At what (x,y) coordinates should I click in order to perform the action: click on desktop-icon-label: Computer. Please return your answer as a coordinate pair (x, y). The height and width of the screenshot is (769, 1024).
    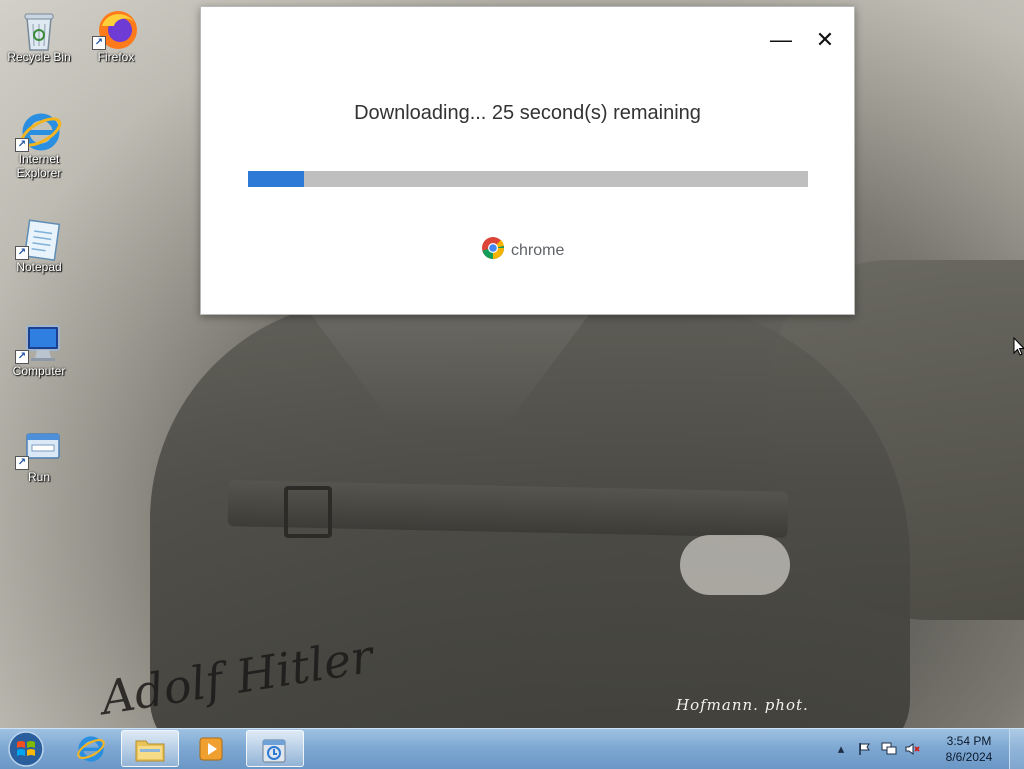
    Looking at the image, I should click on (39, 371).